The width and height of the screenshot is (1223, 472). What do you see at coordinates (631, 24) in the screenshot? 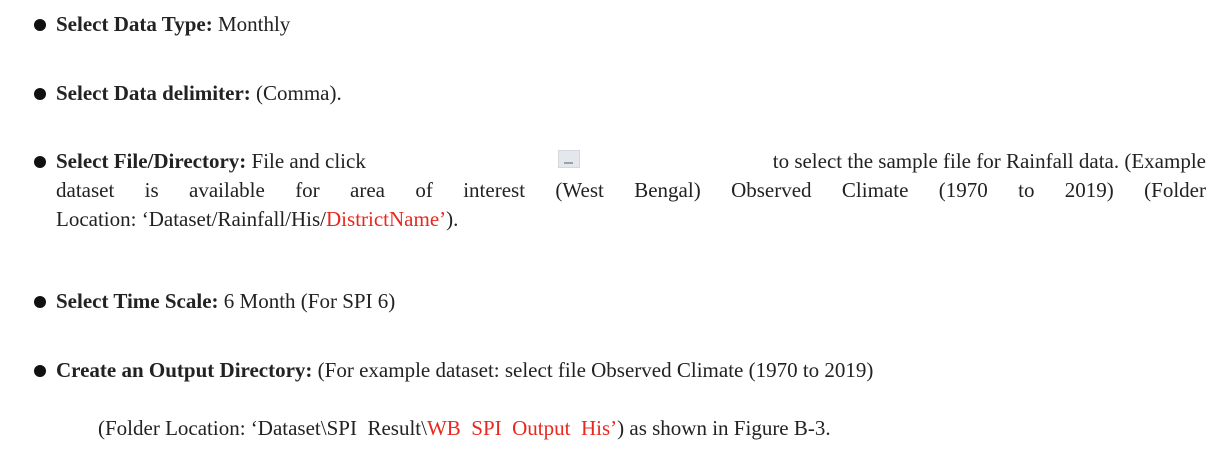
I see `list-item-text: Select Data Type: Monthly` at bounding box center [631, 24].